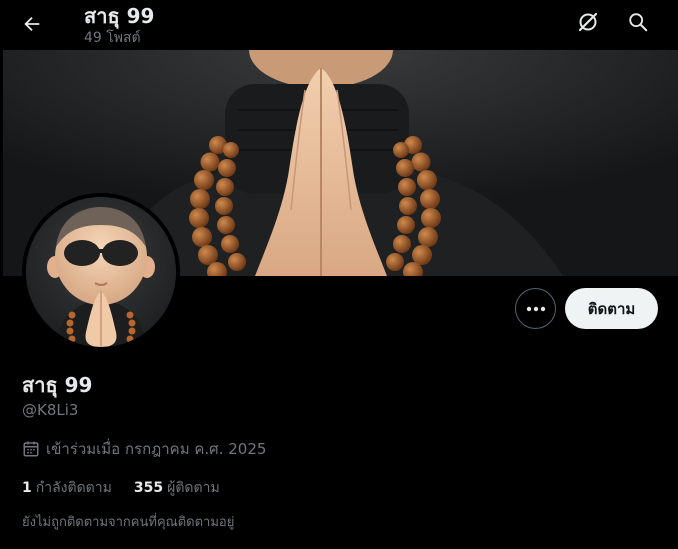 The height and width of the screenshot is (549, 678). What do you see at coordinates (57, 385) in the screenshot?
I see `display-name: สาธุ 99` at bounding box center [57, 385].